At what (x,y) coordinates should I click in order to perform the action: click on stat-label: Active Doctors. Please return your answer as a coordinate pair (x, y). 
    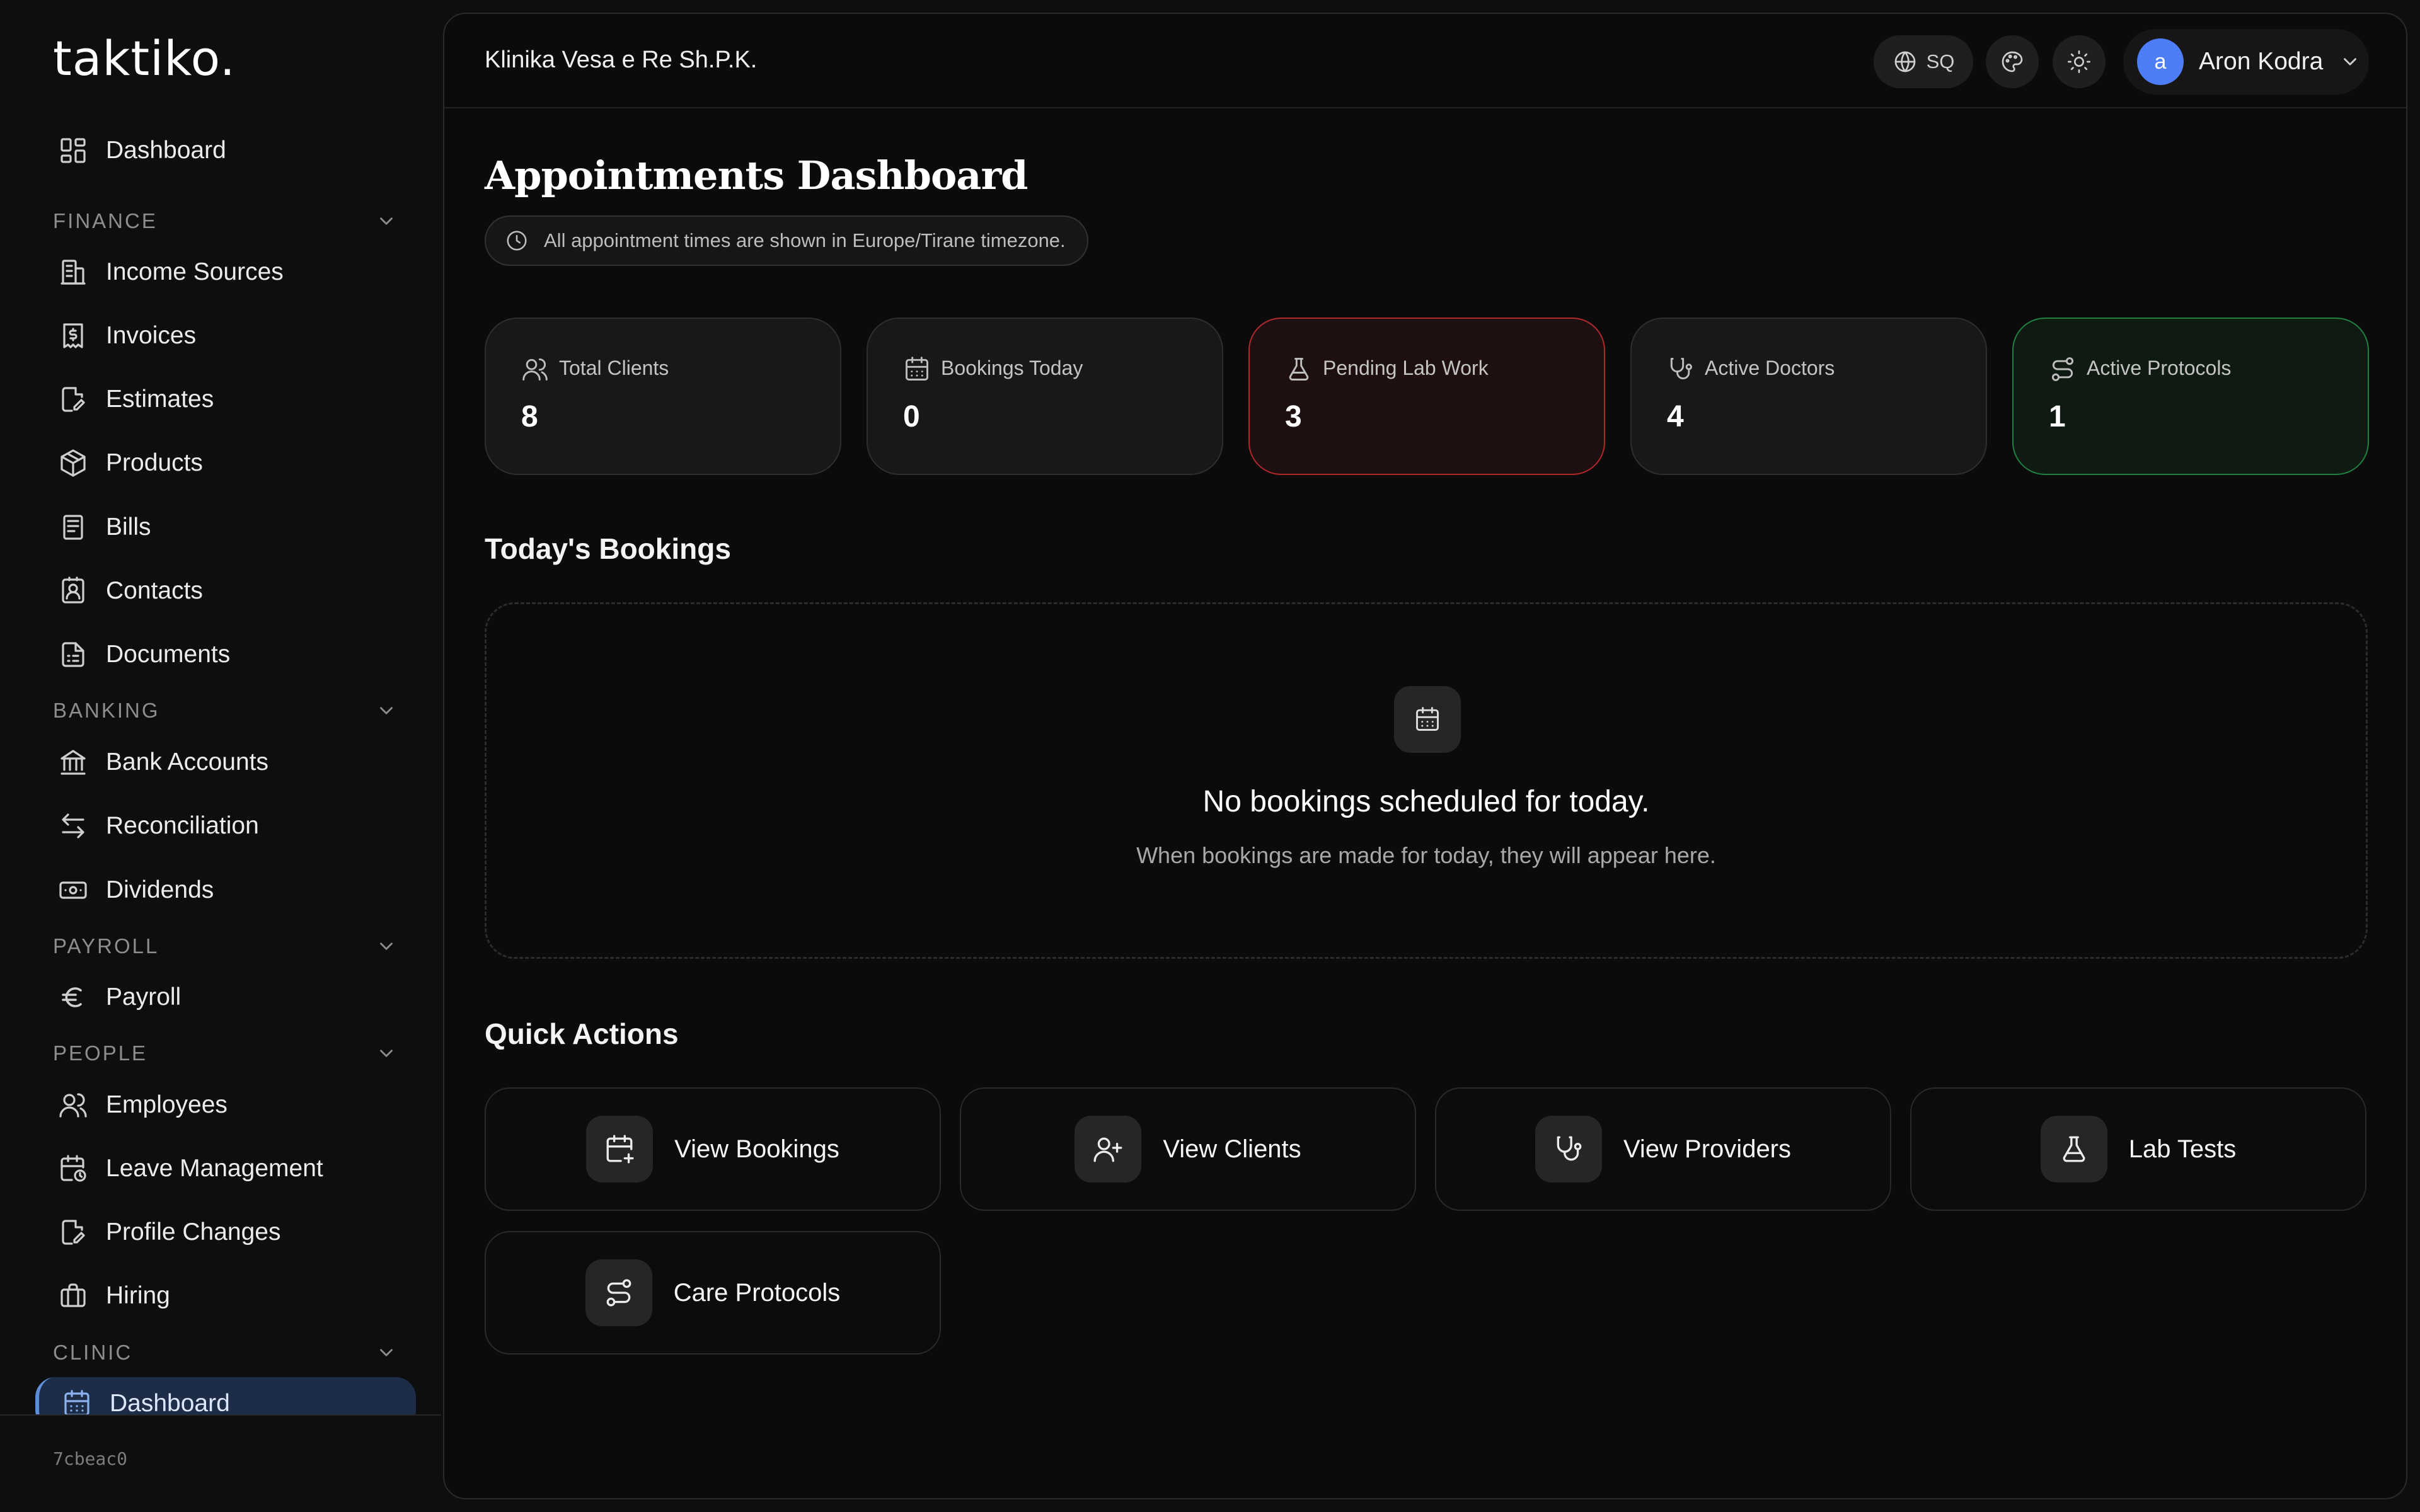
    Looking at the image, I should click on (1770, 368).